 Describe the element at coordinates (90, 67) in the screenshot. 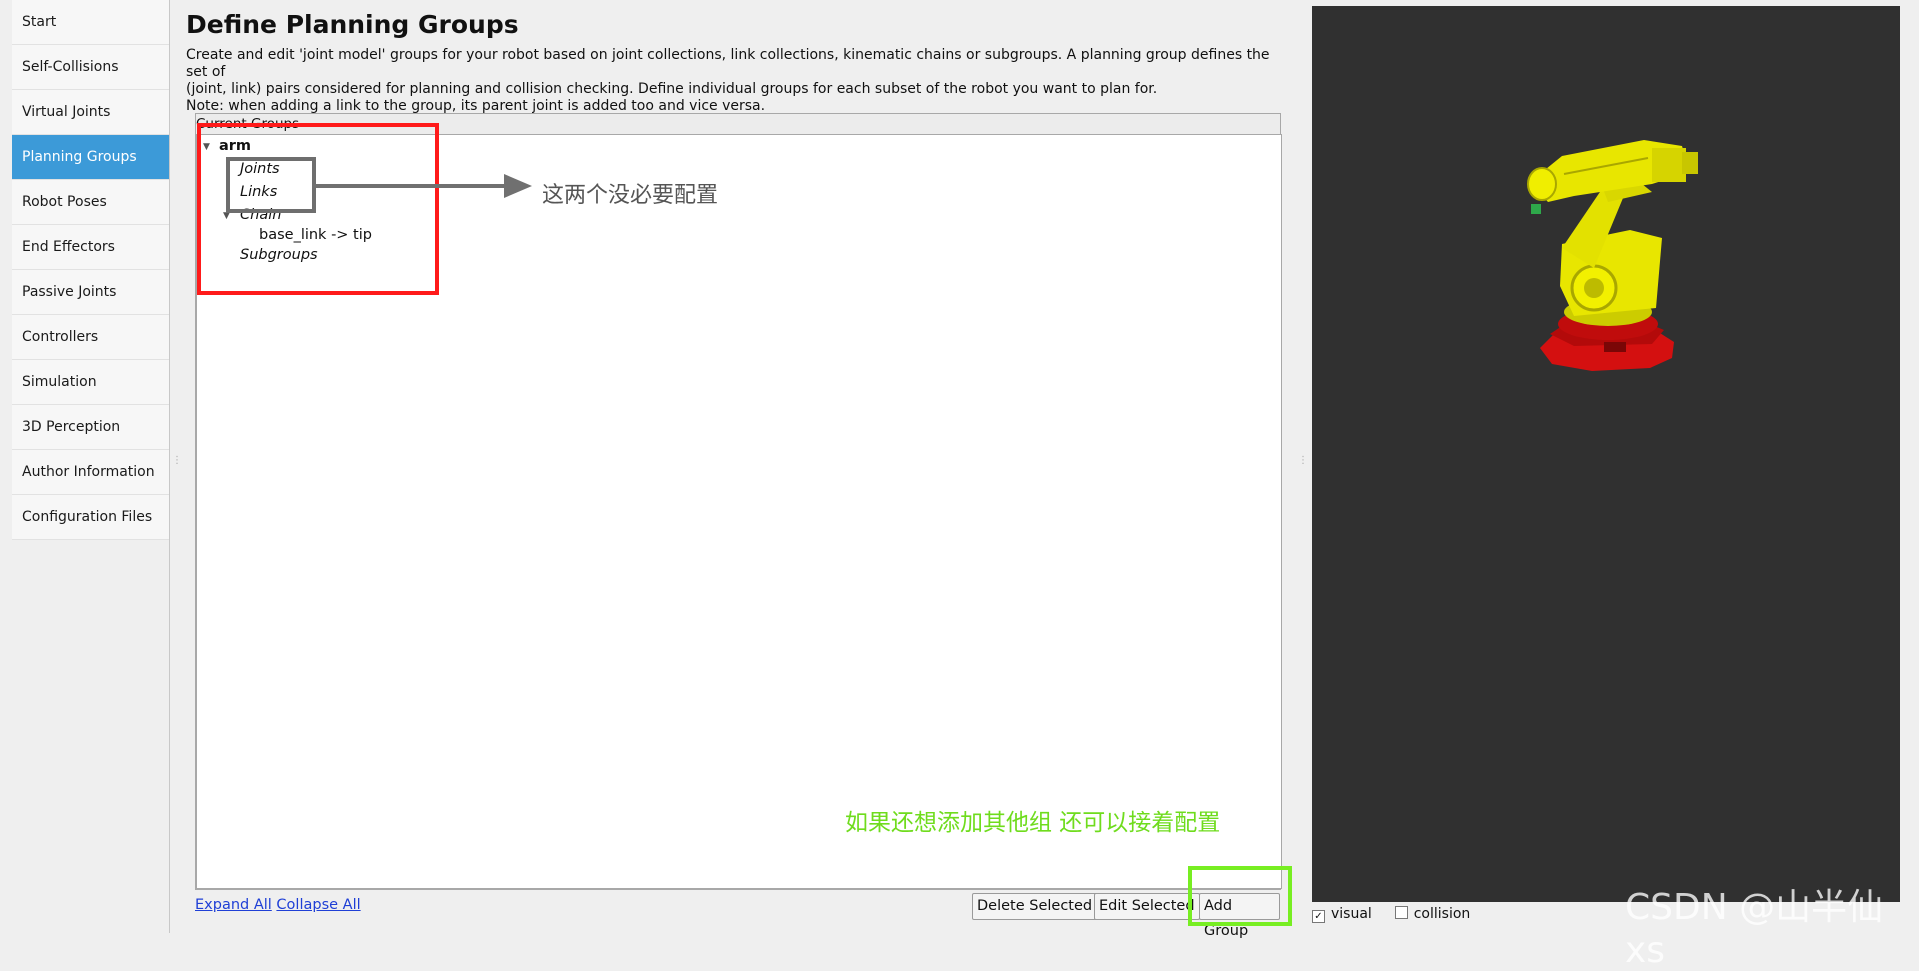

I see `sidebar-item-self-collisions: Self-Collisions` at that location.